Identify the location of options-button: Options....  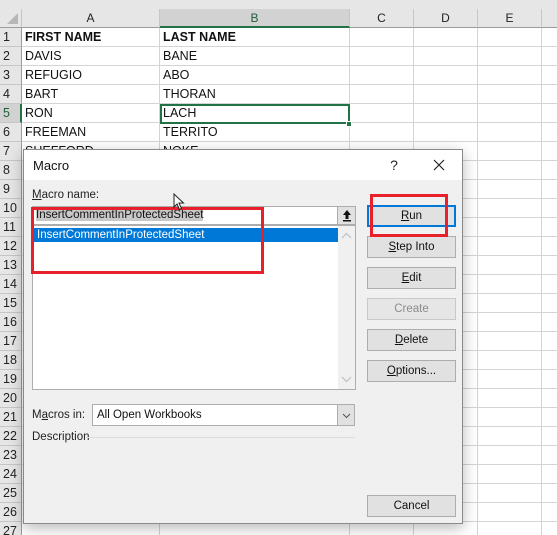
(411, 371).